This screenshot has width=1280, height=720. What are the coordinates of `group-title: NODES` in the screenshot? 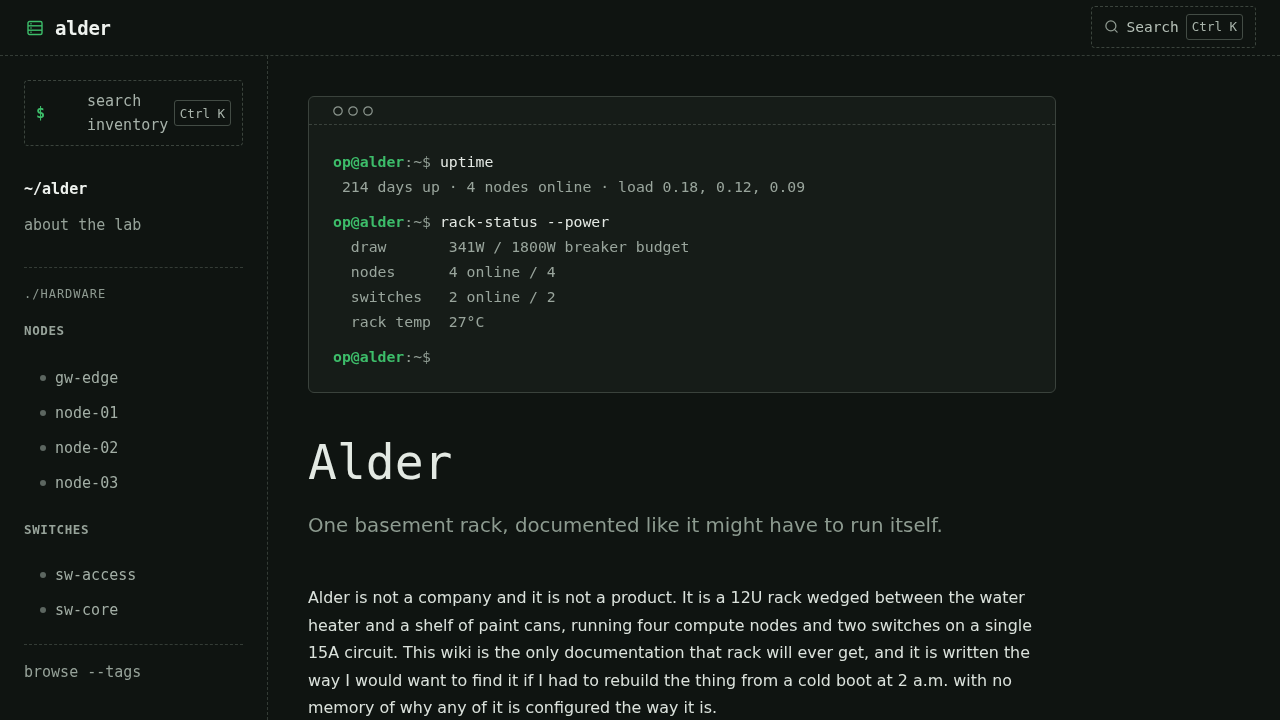 It's located at (45, 331).